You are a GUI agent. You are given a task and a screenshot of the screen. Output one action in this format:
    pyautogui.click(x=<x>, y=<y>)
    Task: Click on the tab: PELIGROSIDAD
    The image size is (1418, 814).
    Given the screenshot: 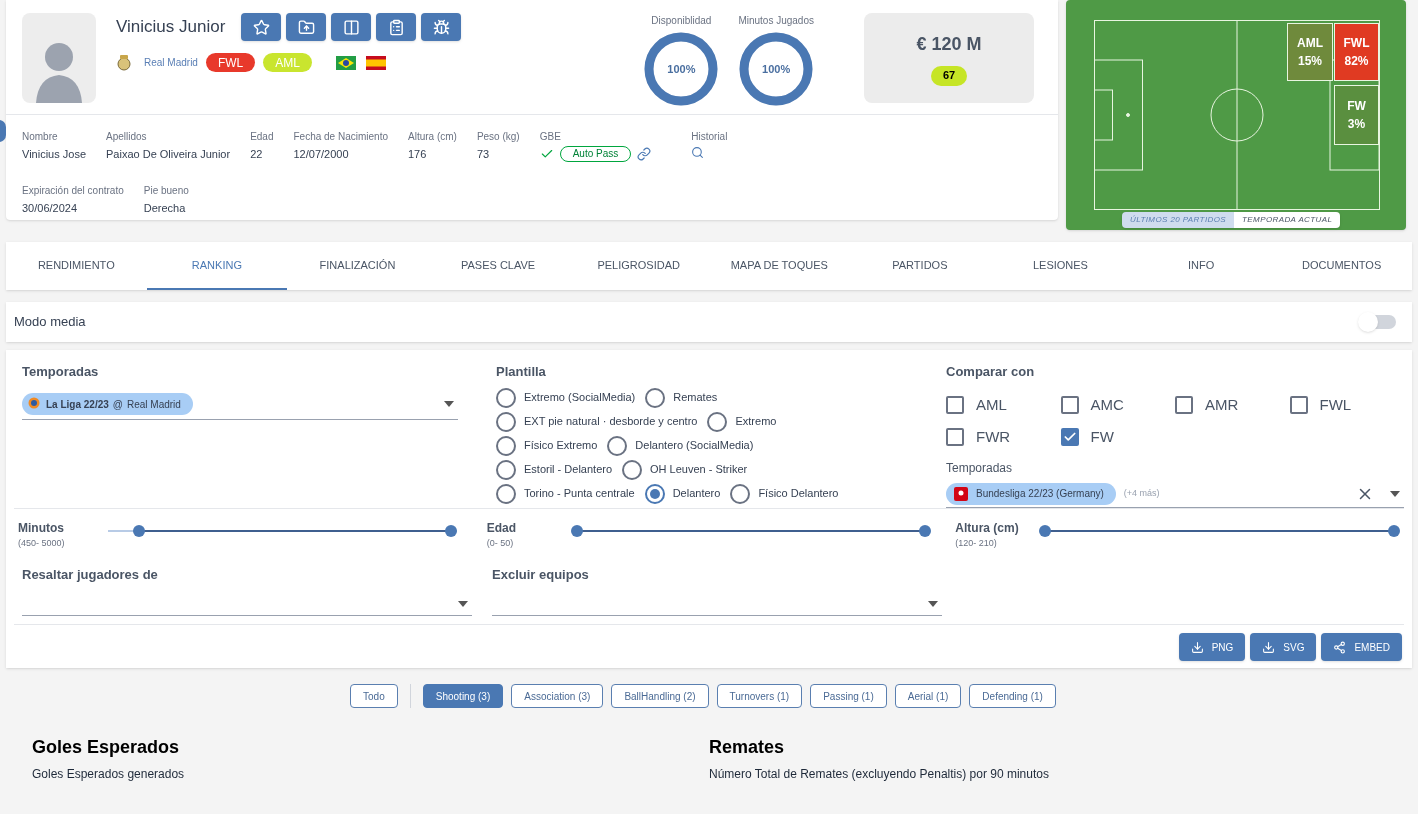 What is the action you would take?
    pyautogui.click(x=638, y=266)
    